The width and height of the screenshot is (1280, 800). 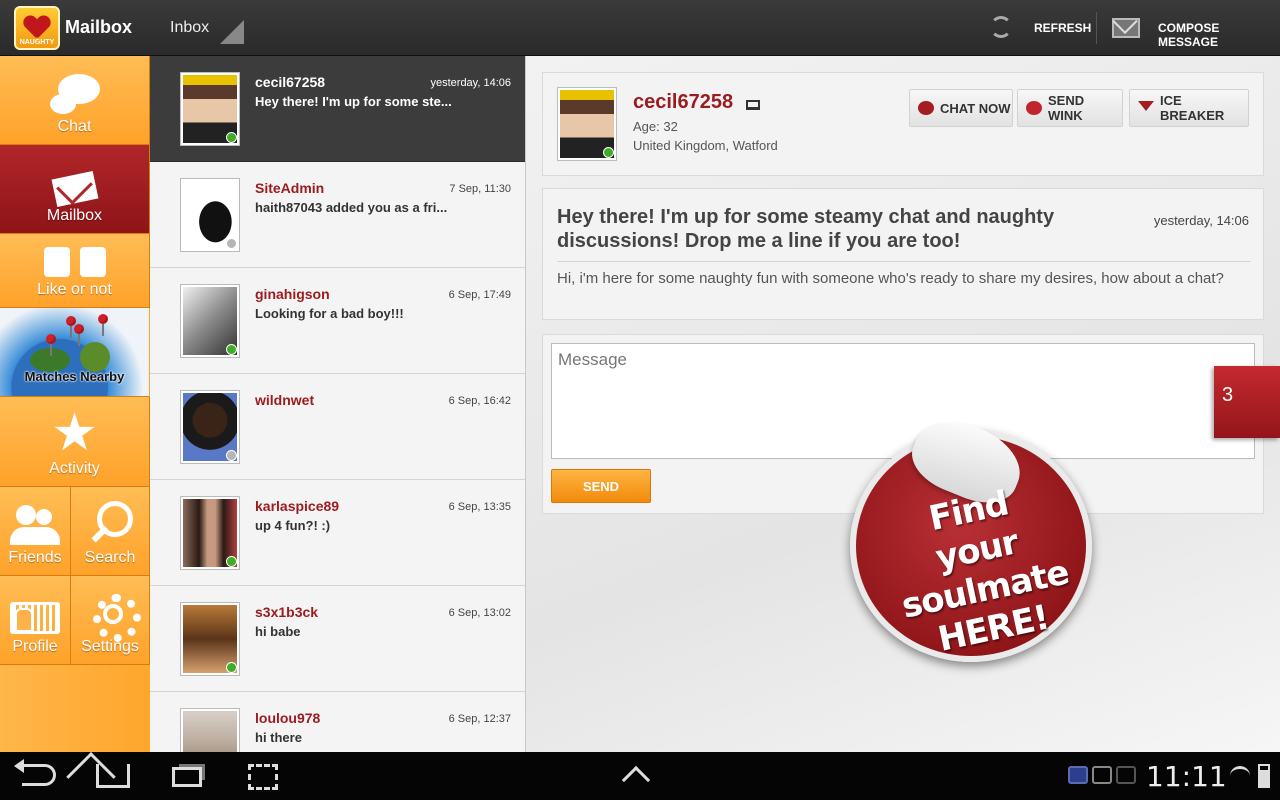 What do you see at coordinates (113, 776) in the screenshot?
I see `home-icon` at bounding box center [113, 776].